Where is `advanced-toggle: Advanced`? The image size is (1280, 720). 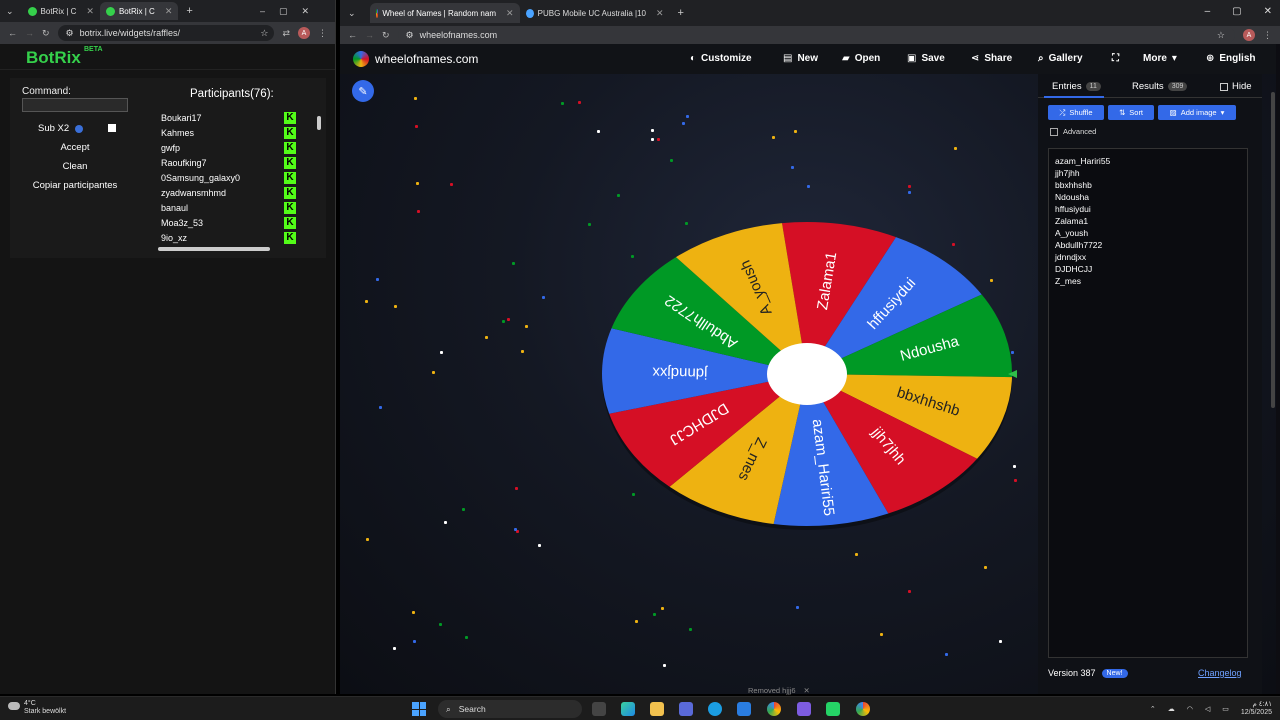 advanced-toggle: Advanced is located at coordinates (1073, 131).